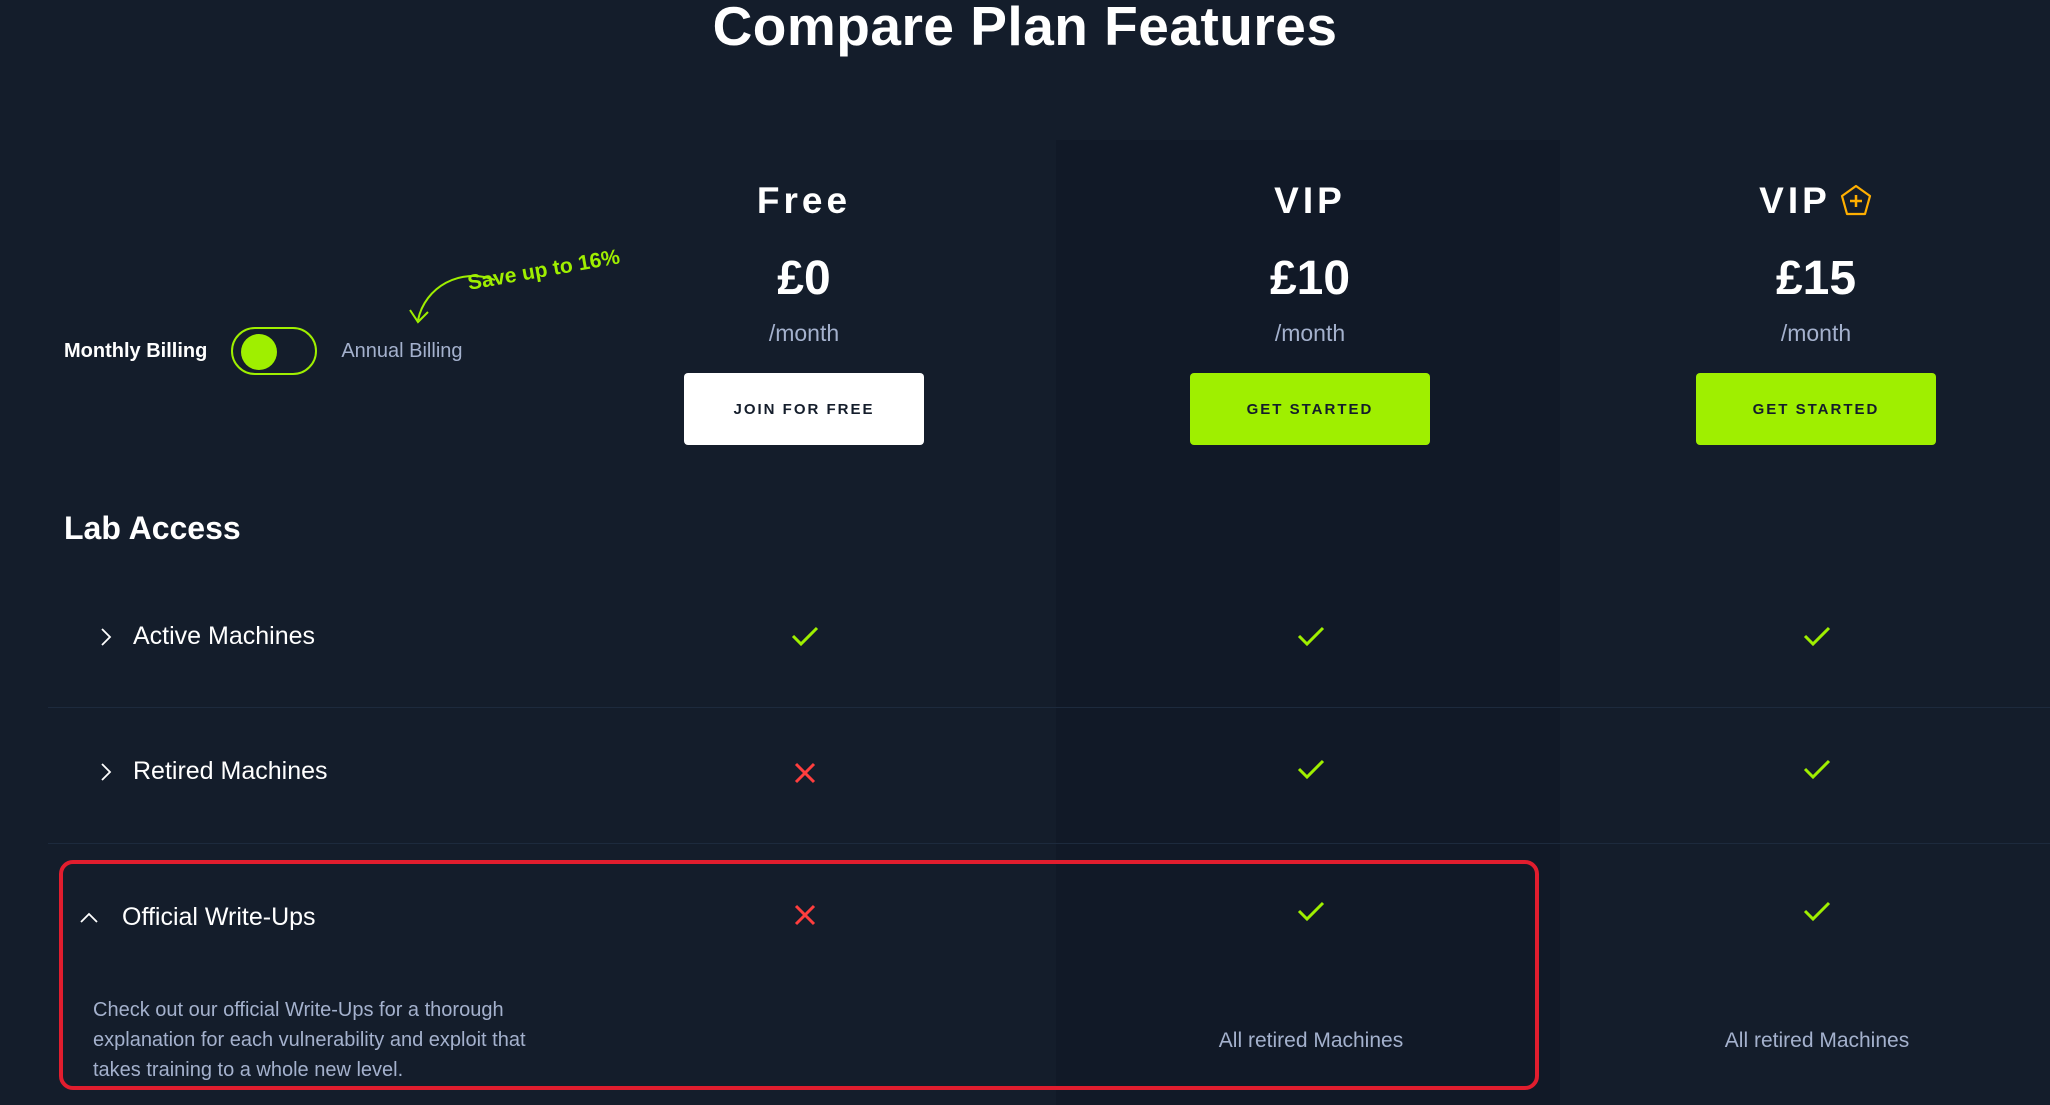 Image resolution: width=2050 pixels, height=1105 pixels. I want to click on save-note: Save up to 16%, so click(543, 270).